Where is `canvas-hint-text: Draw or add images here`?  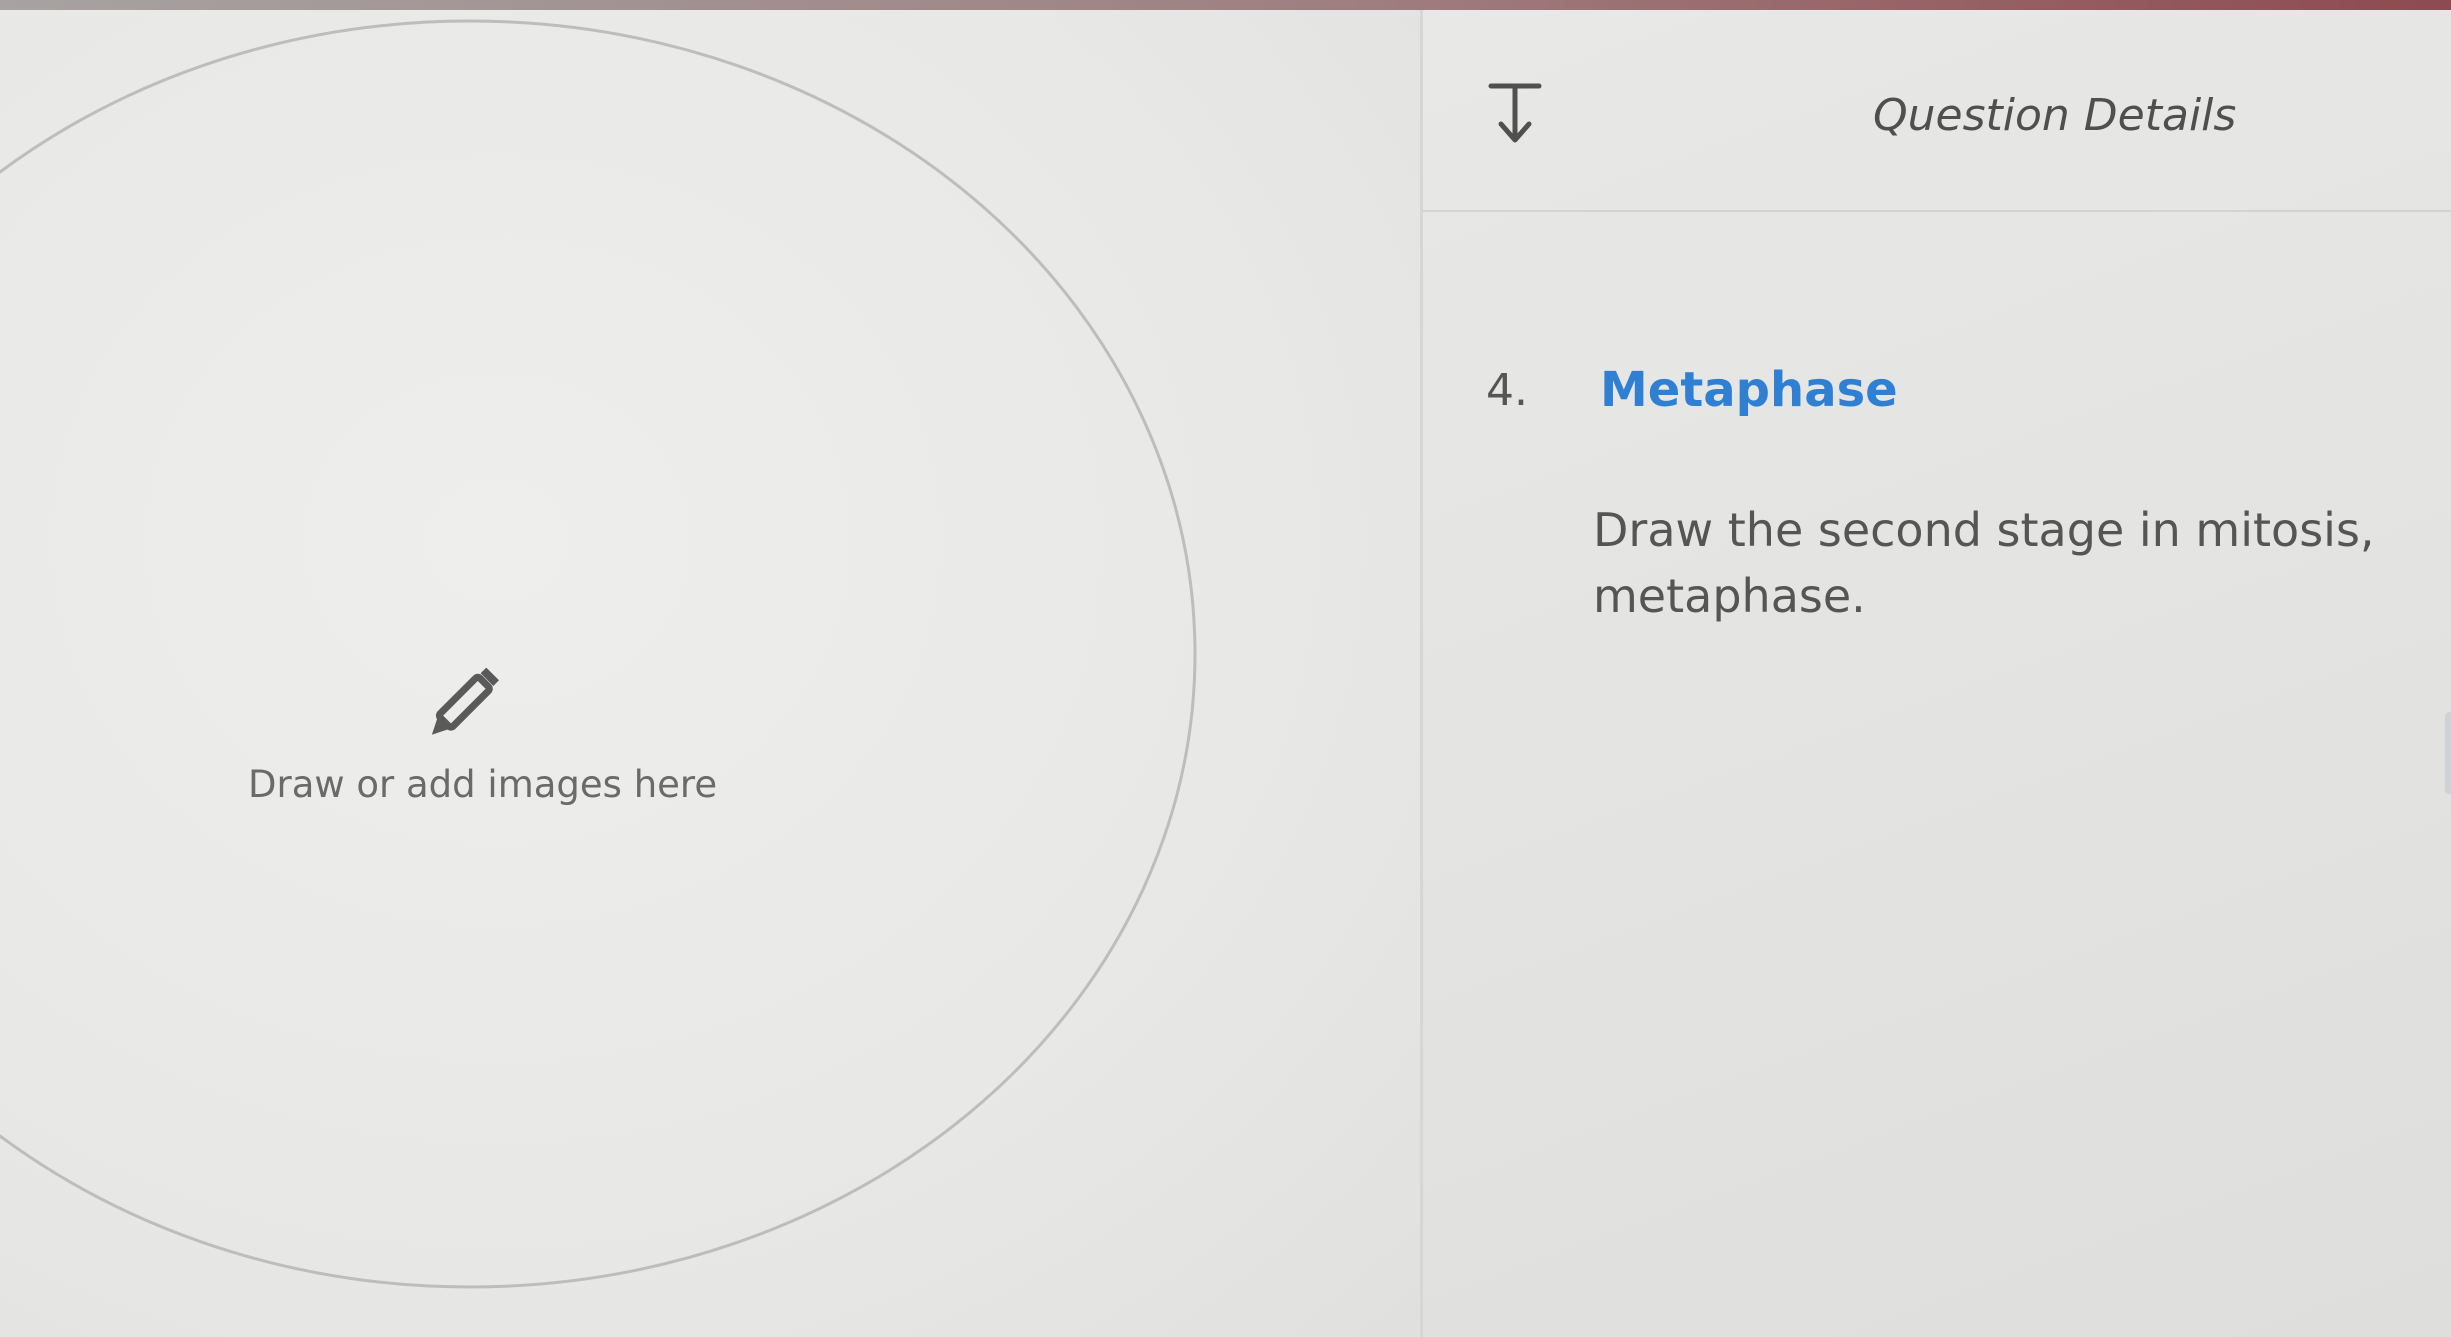
canvas-hint-text: Draw or add images here is located at coordinates (483, 784).